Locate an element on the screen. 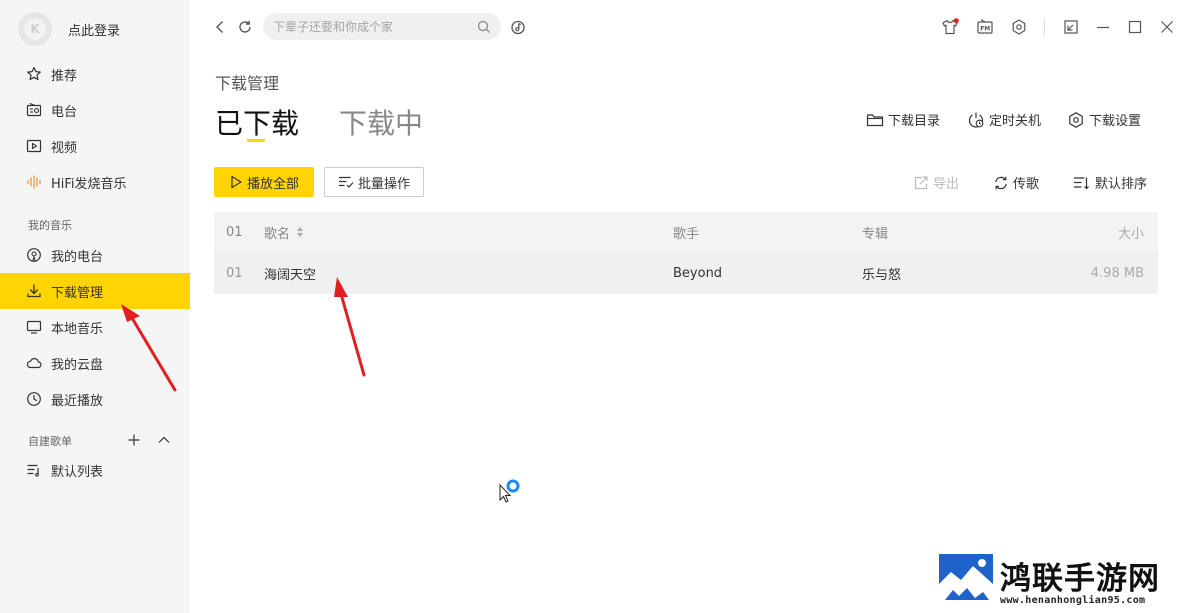 The width and height of the screenshot is (1185, 613). timer-shutdown-button: 定时关机 is located at coordinates (1004, 119).